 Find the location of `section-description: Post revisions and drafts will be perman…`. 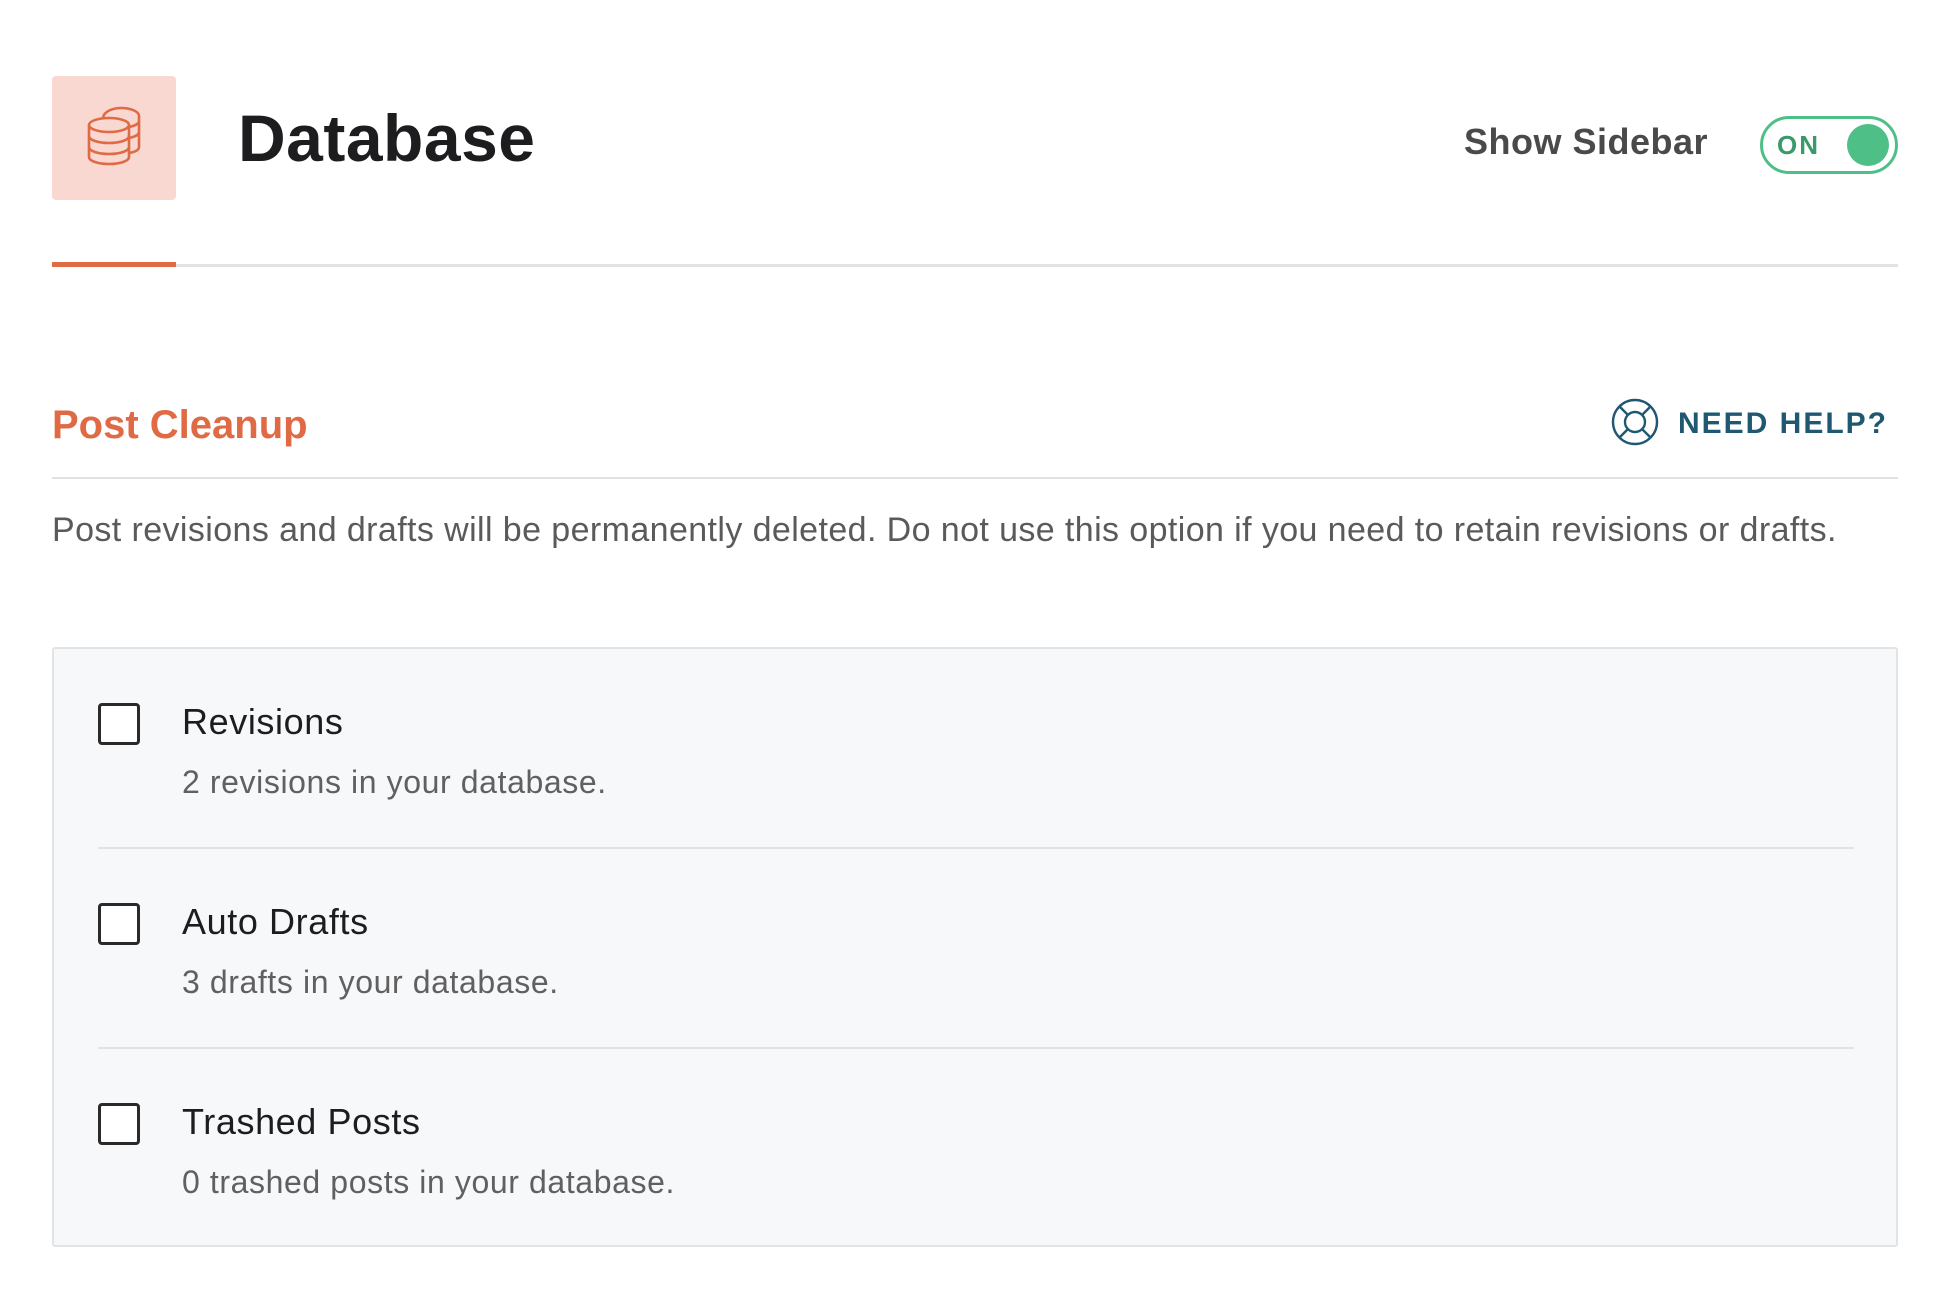

section-description: Post revisions and drafts will be perman… is located at coordinates (944, 530).